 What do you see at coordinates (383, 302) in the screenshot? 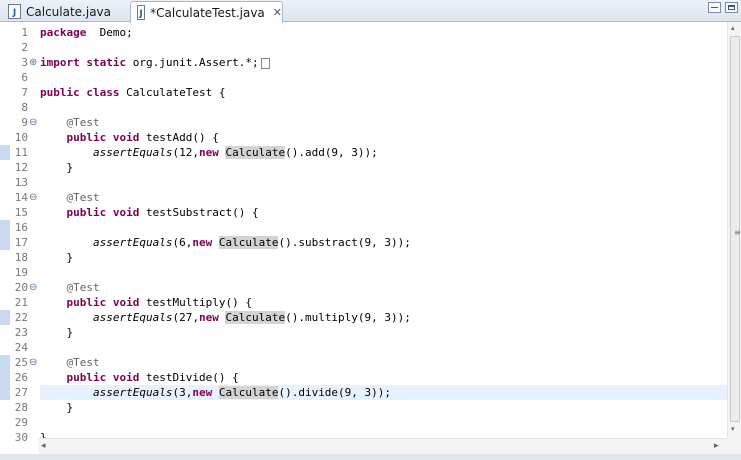
I see `code-line: public void testMultiply() {` at bounding box center [383, 302].